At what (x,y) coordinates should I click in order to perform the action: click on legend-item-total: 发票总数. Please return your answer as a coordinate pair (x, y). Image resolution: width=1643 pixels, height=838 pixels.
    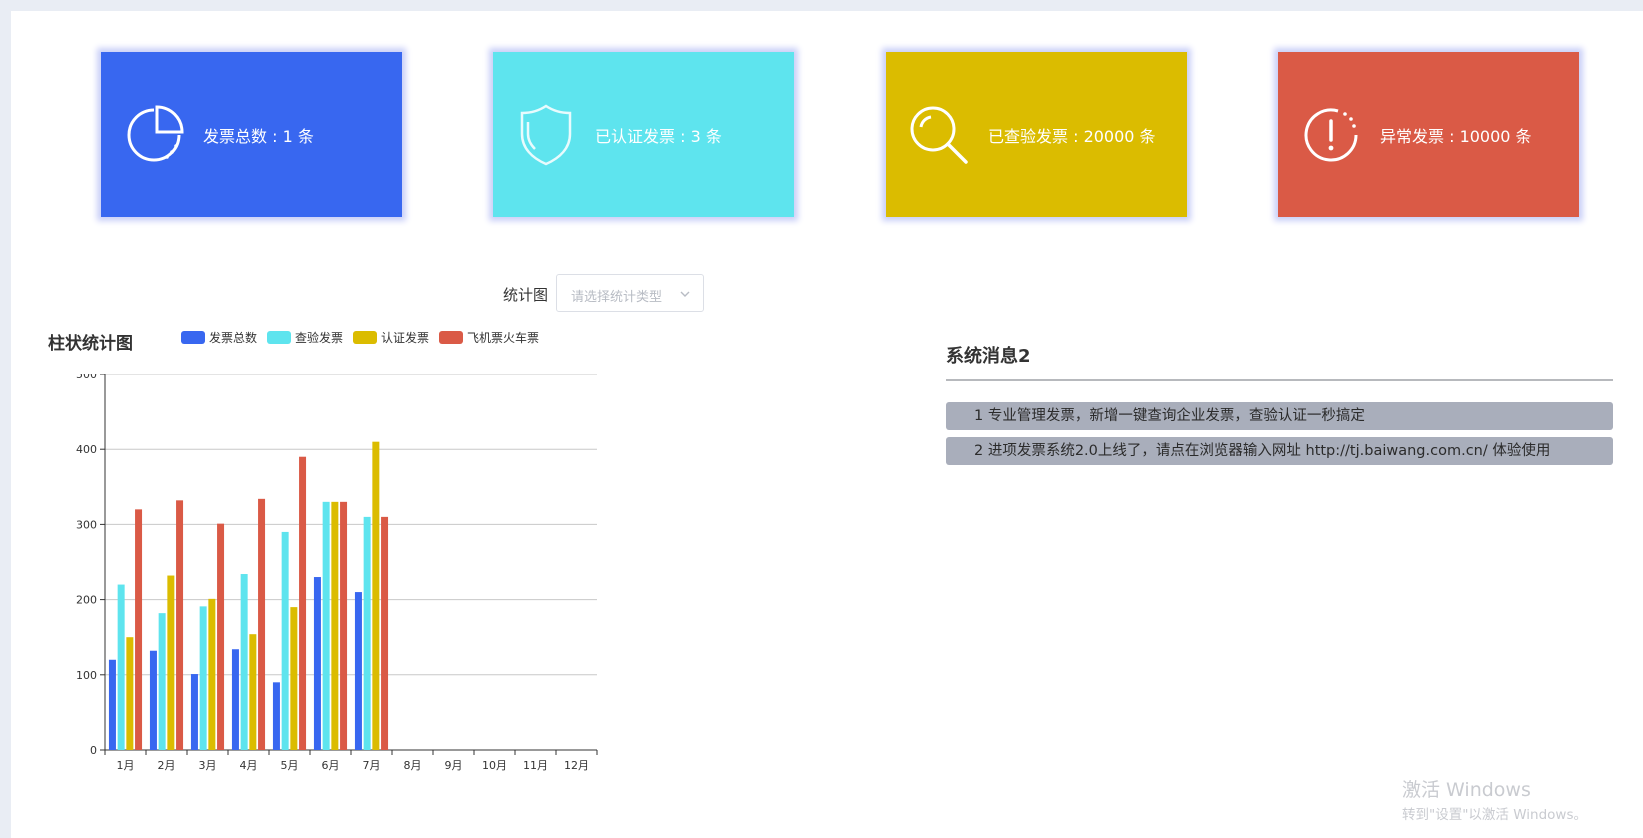
    Looking at the image, I should click on (219, 337).